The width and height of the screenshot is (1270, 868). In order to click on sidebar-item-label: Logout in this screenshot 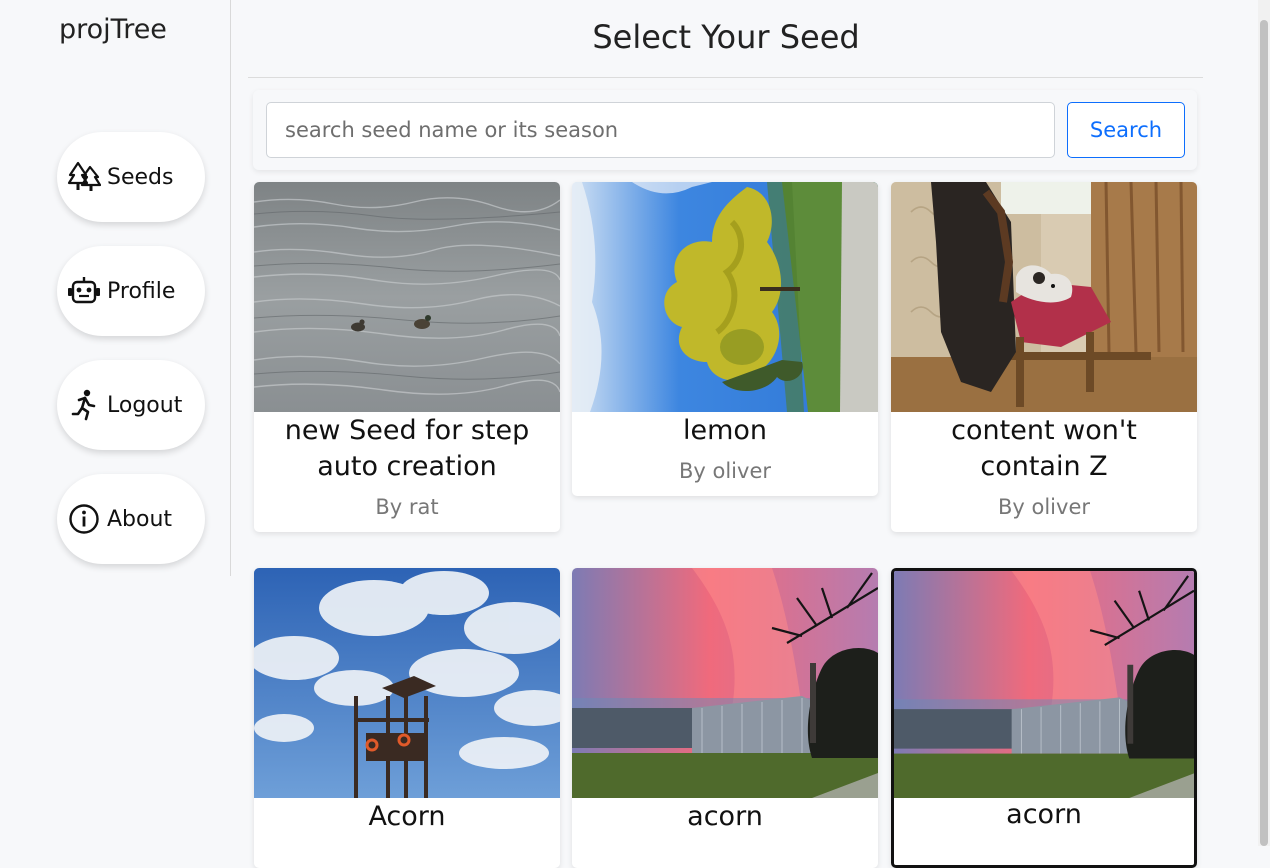, I will do `click(145, 405)`.